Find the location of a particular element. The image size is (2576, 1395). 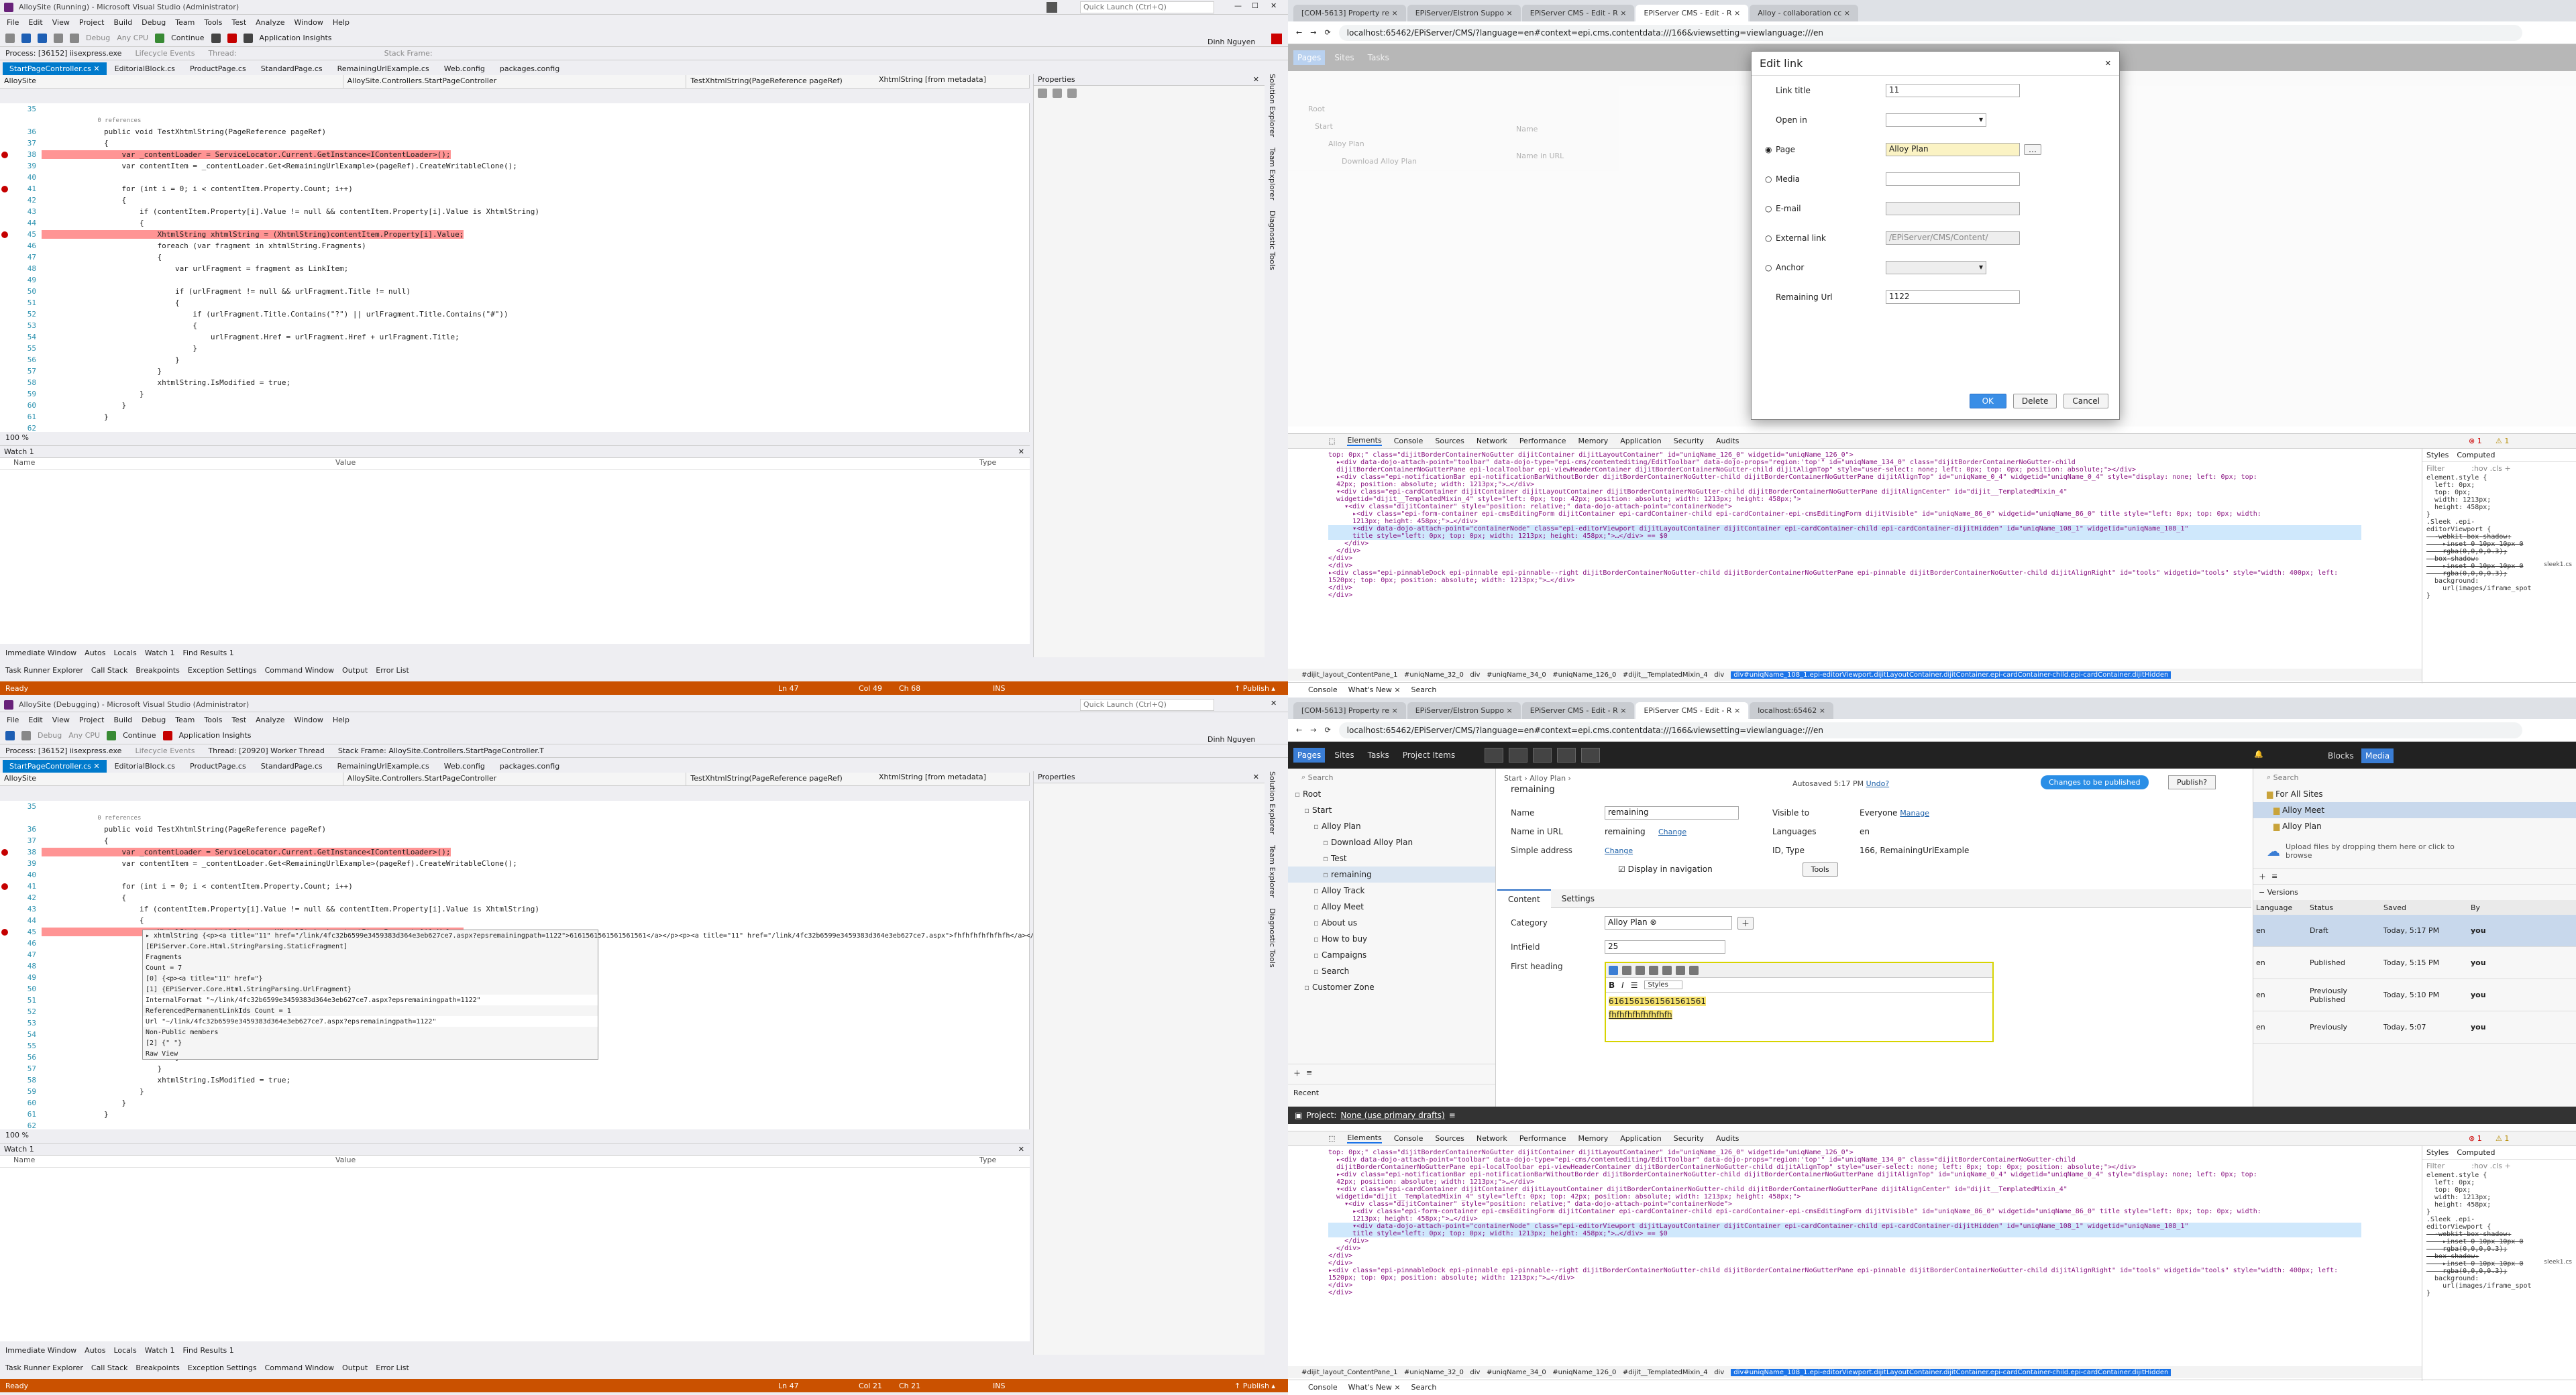

tree-root: Root is located at coordinates (1316, 109).